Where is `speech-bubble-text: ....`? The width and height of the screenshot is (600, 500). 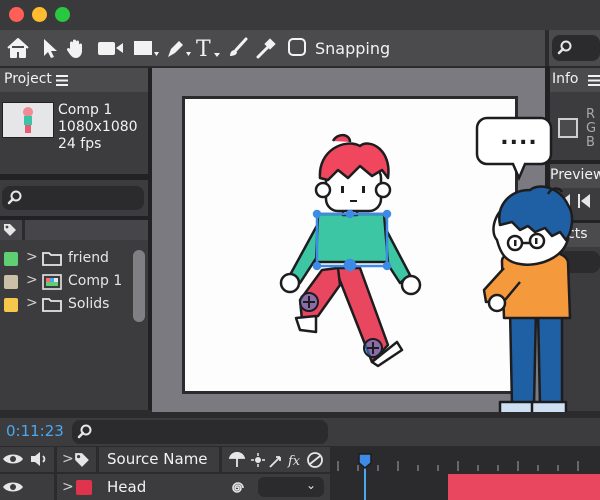
speech-bubble-text: .... is located at coordinates (519, 137).